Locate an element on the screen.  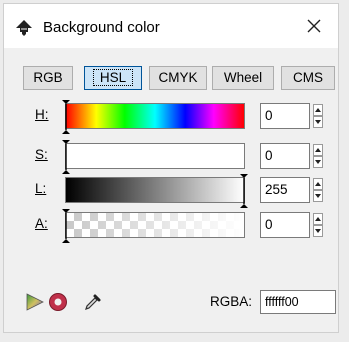
no-paint-icon is located at coordinates (58, 302).